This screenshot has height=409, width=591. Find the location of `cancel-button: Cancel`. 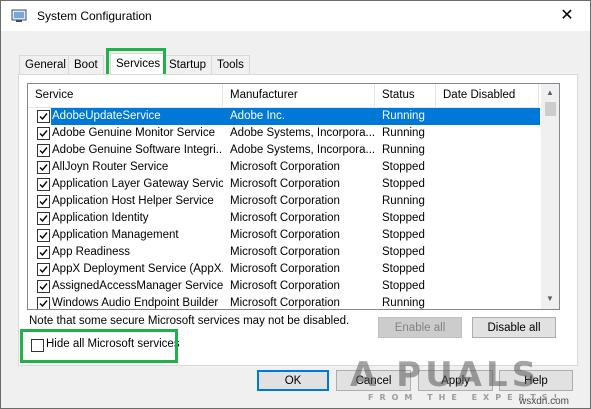

cancel-button: Cancel is located at coordinates (373, 380).